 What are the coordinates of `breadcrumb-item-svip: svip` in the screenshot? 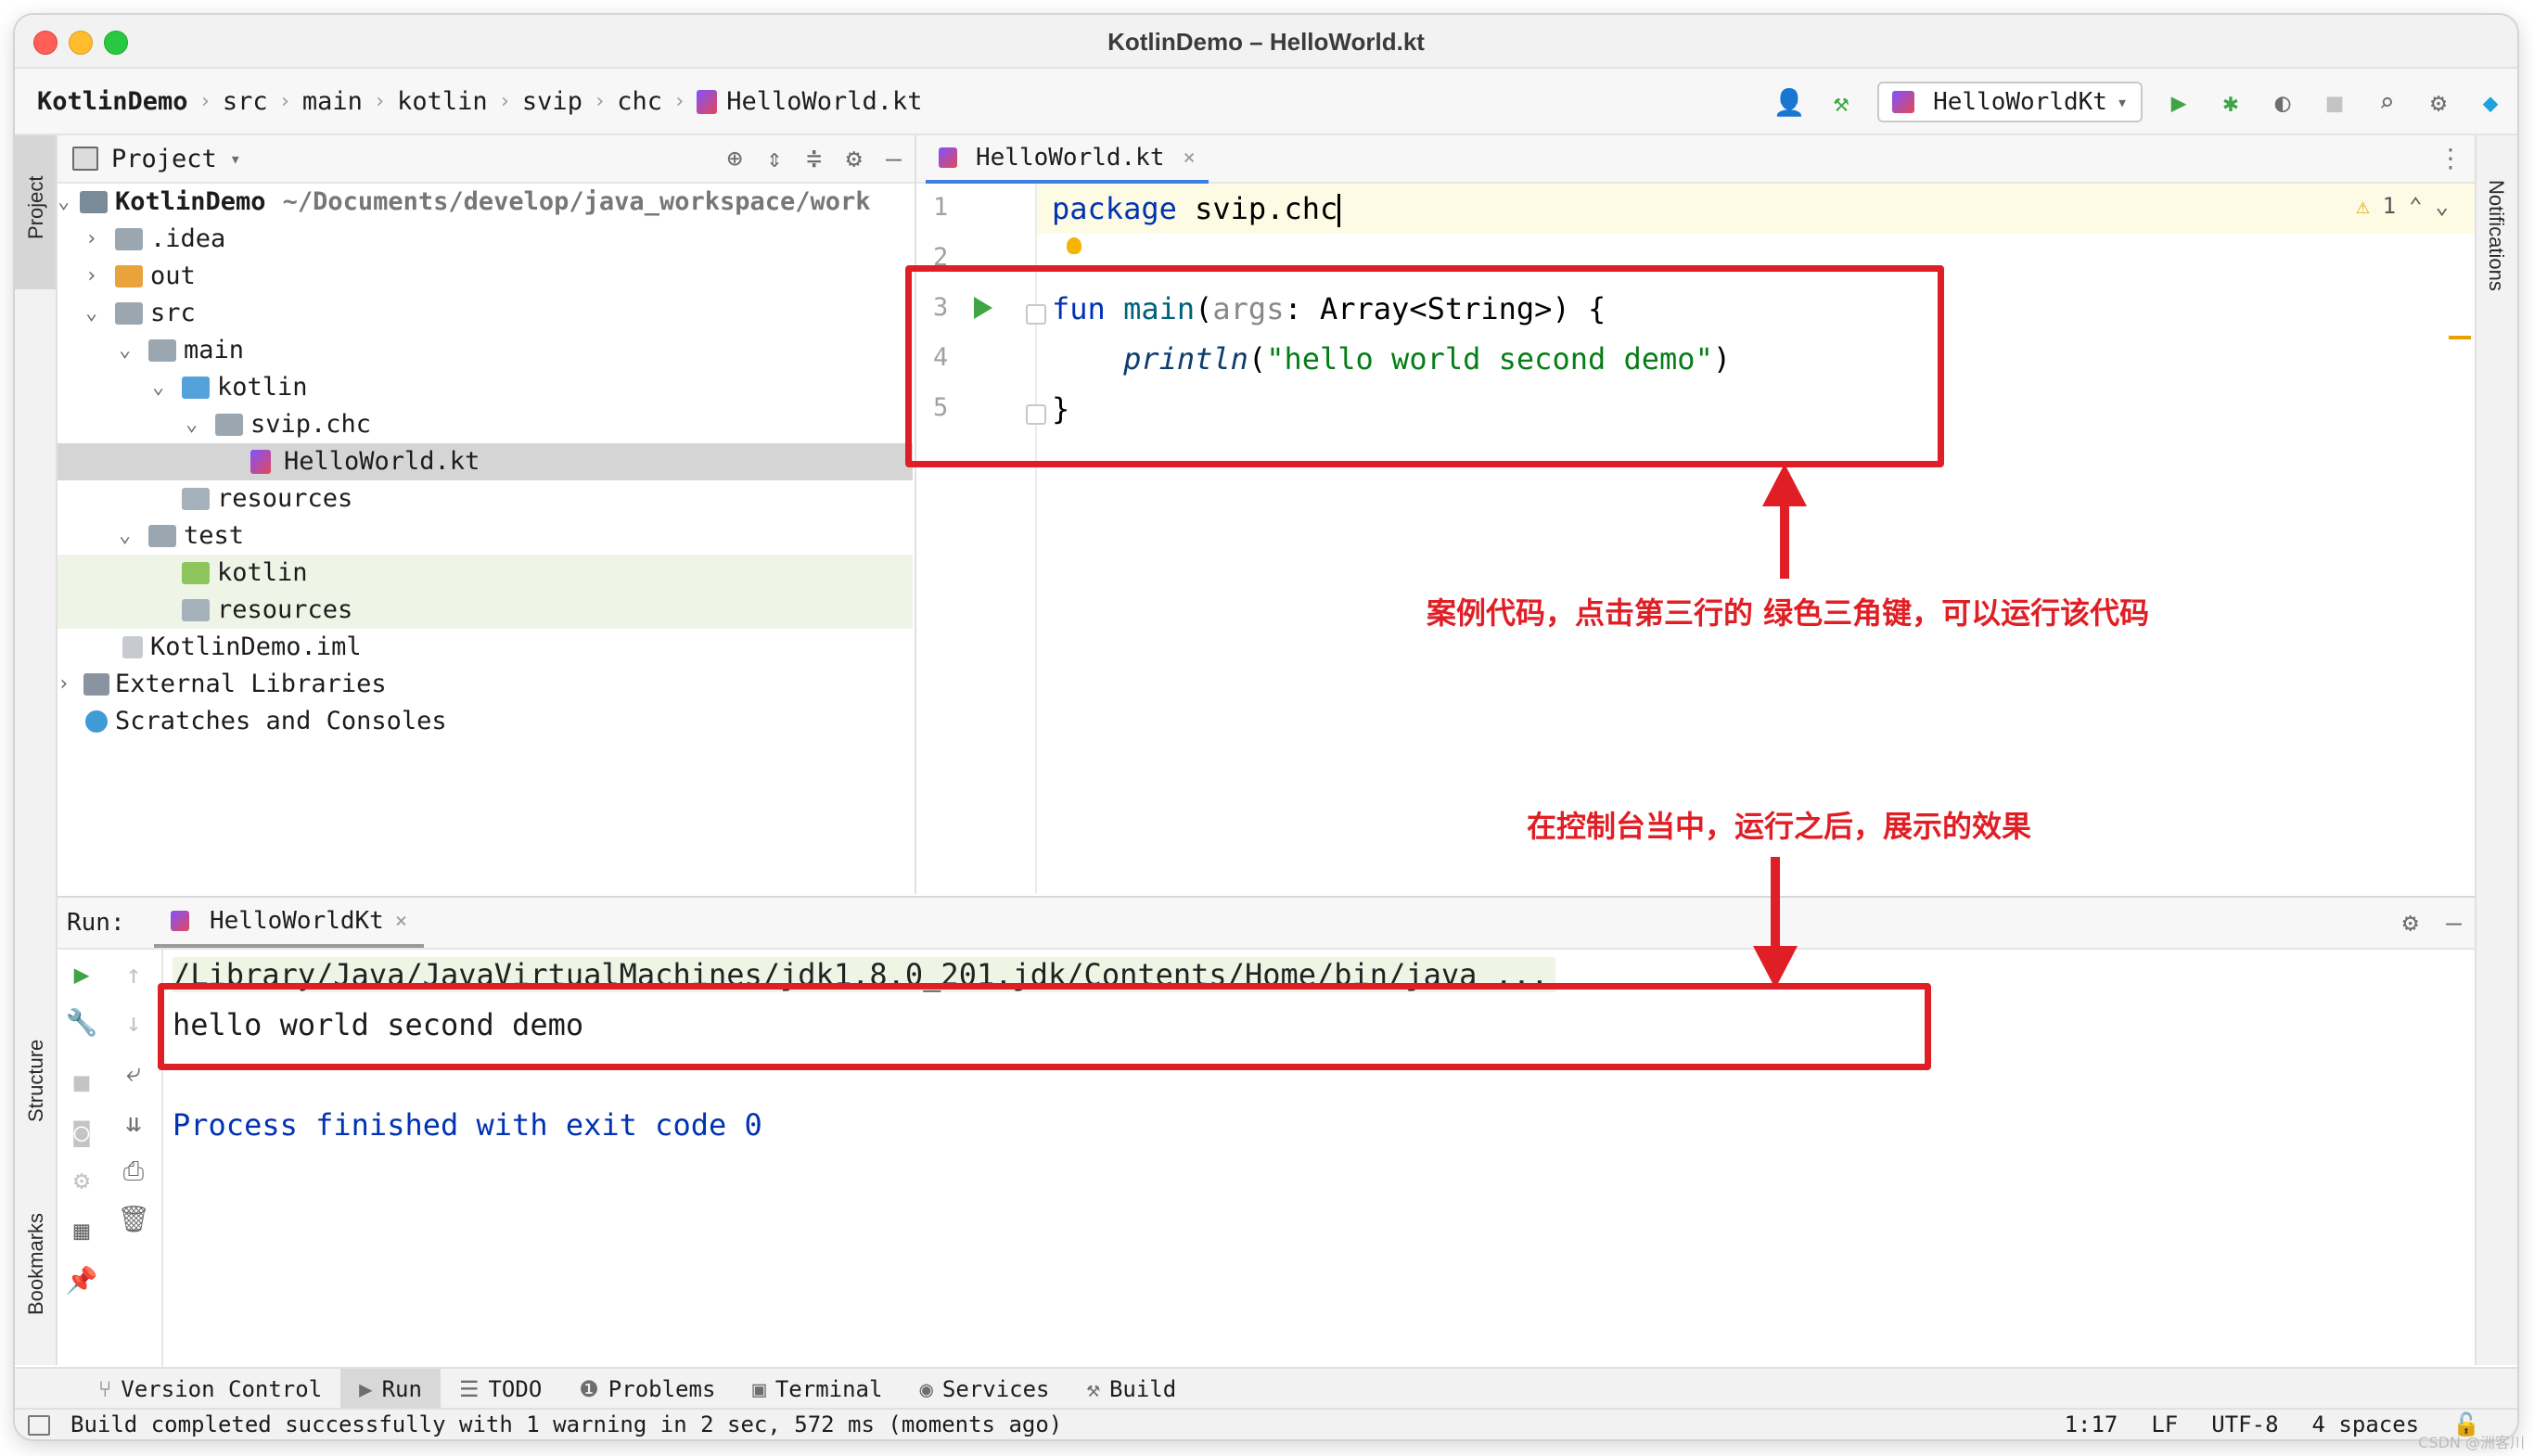 It's located at (552, 101).